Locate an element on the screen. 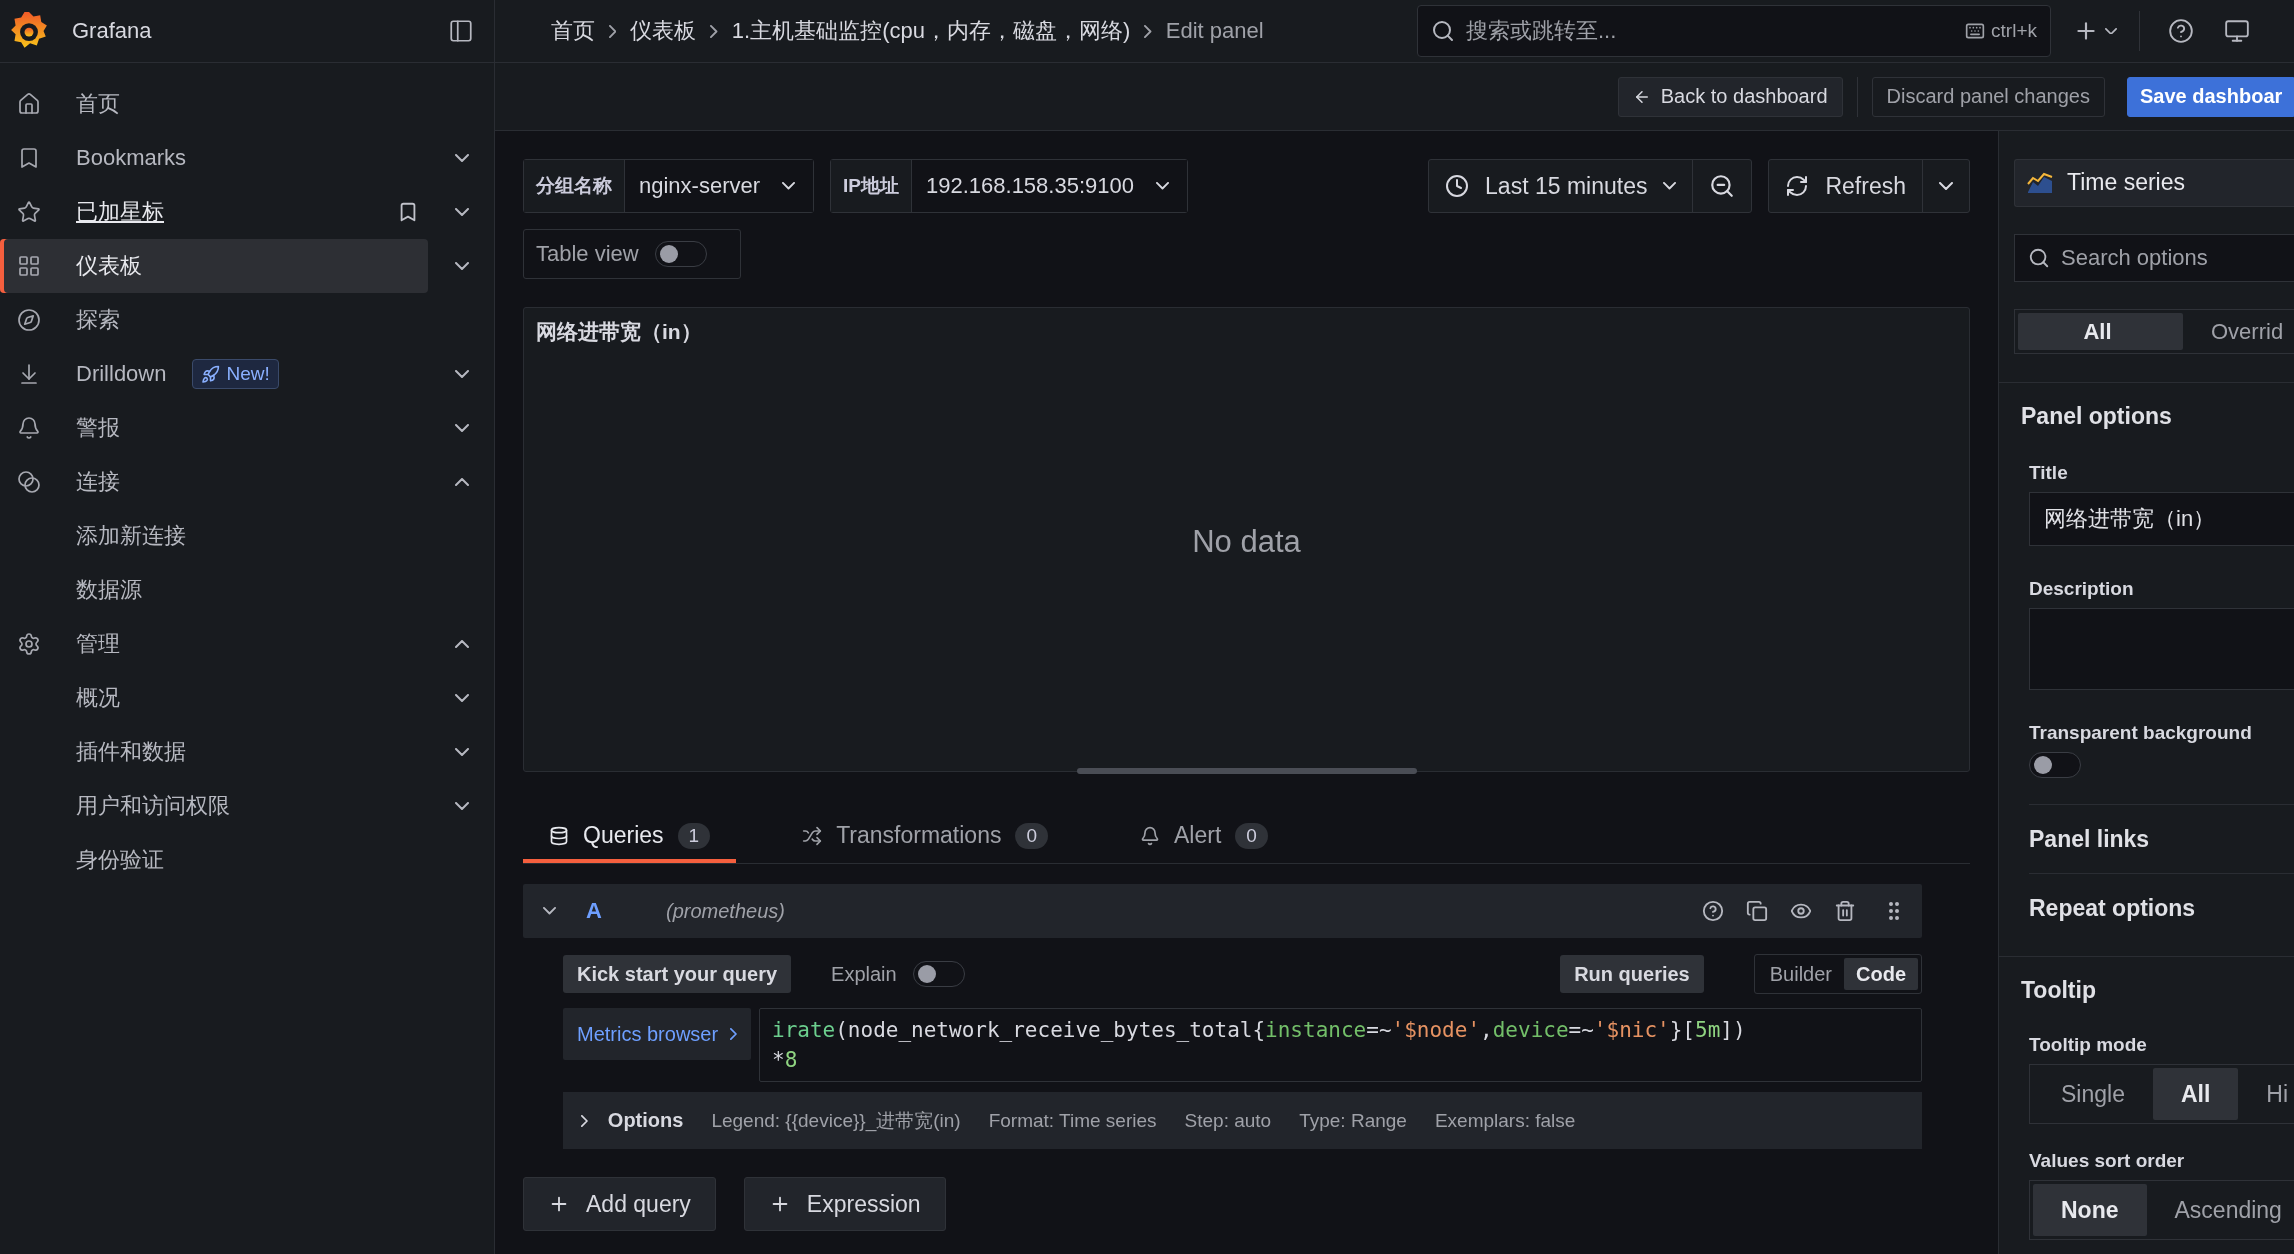 Image resolution: width=2294 pixels, height=1254 pixels. tooltip-mode-option: All is located at coordinates (2195, 1094).